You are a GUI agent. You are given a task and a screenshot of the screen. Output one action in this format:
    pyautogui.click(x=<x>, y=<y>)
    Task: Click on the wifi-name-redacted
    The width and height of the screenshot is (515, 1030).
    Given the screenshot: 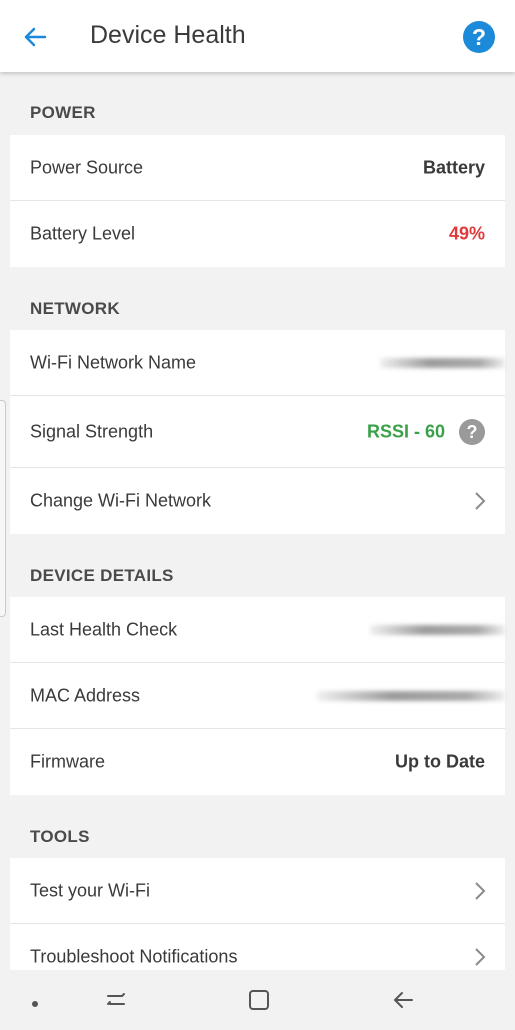 What is the action you would take?
    pyautogui.click(x=442, y=362)
    